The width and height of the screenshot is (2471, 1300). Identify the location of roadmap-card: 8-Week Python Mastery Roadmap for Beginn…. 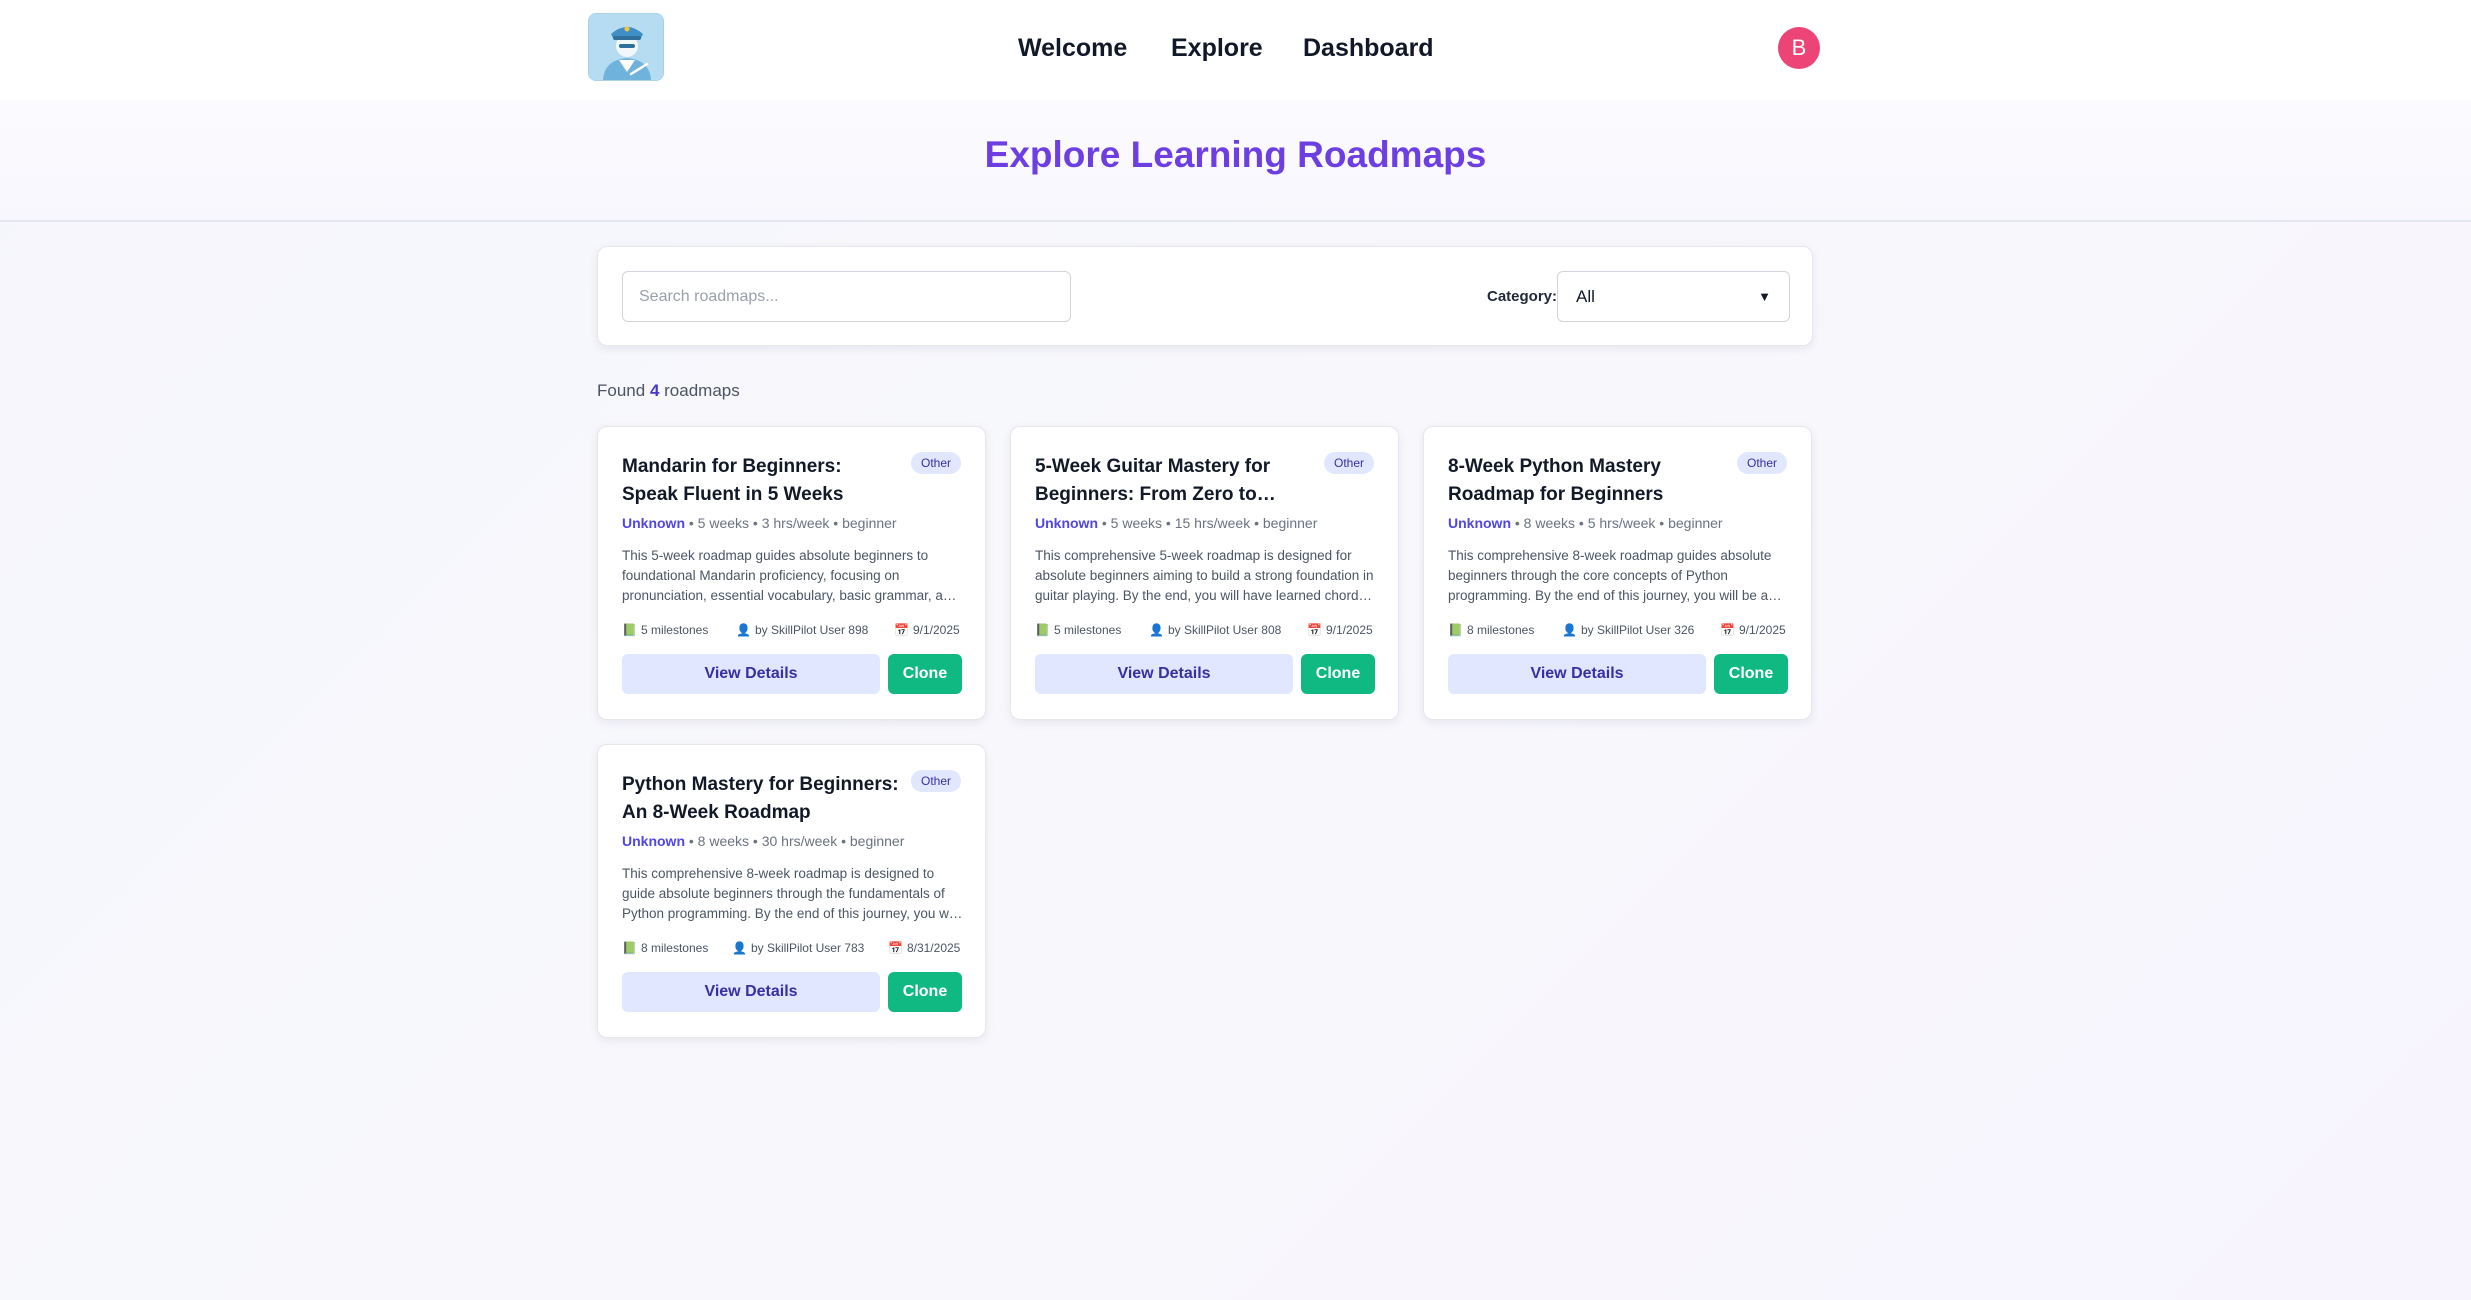
(1617, 573).